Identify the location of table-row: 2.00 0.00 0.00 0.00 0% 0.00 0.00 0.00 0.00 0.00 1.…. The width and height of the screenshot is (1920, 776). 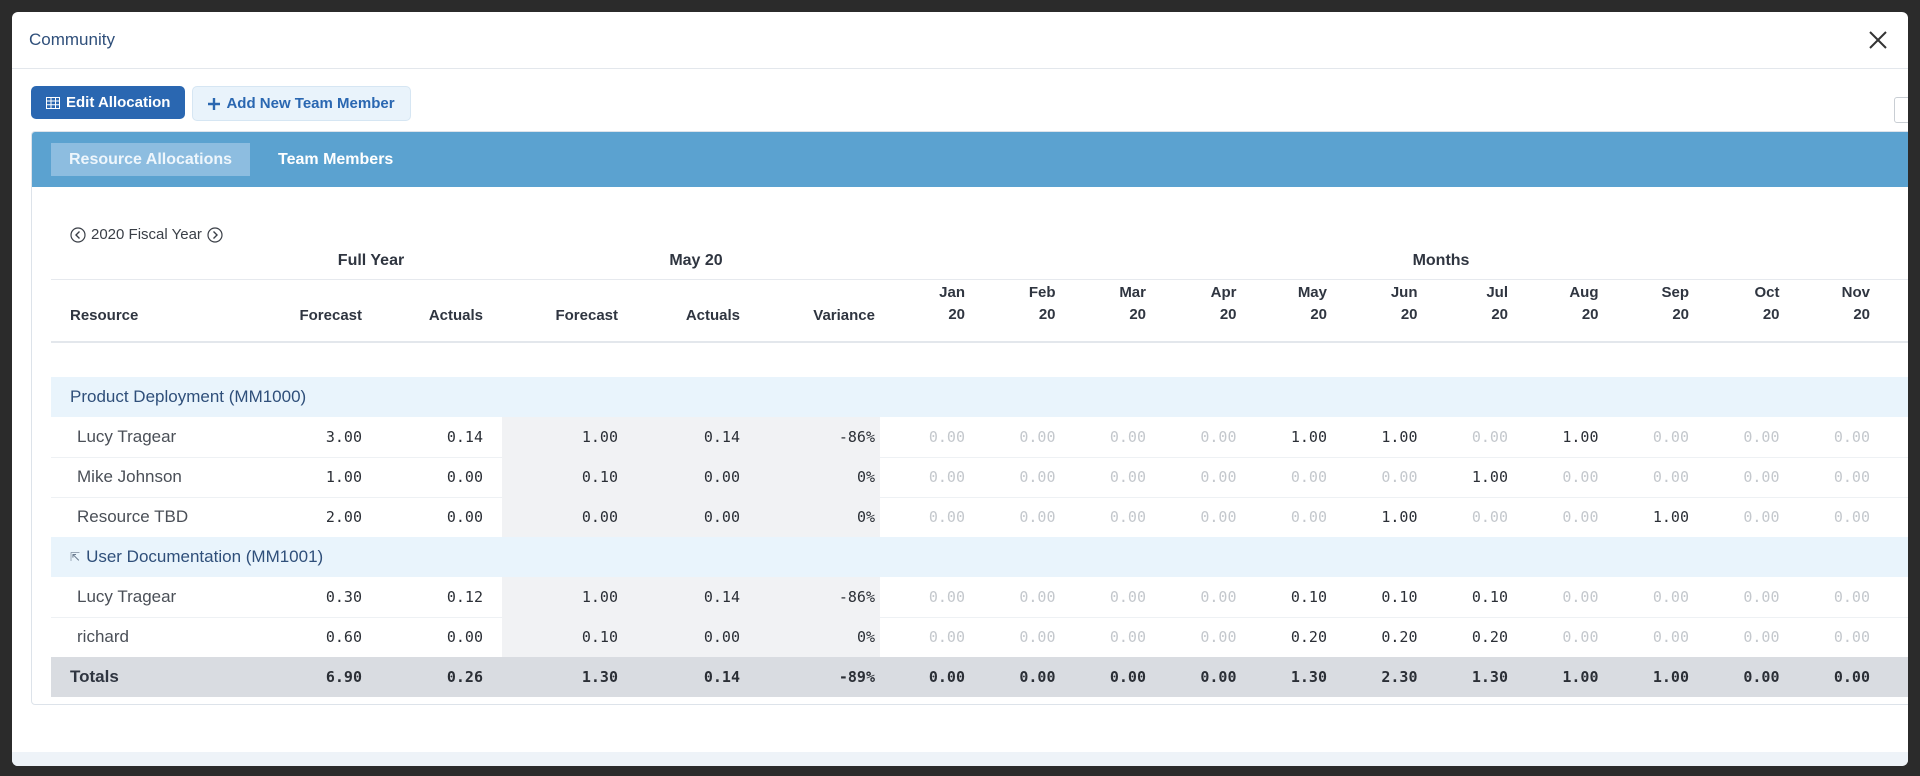
(979, 517).